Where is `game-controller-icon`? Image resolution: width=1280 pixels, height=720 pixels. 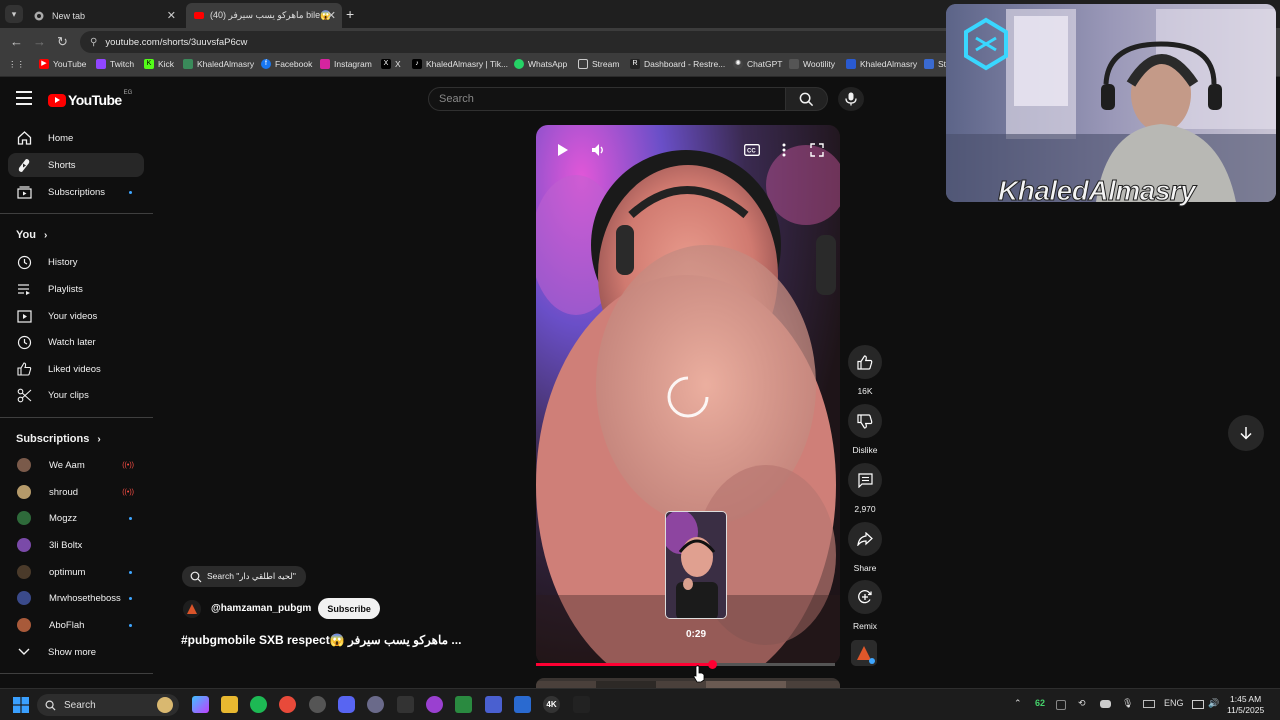
game-controller-icon is located at coordinates (493, 704).